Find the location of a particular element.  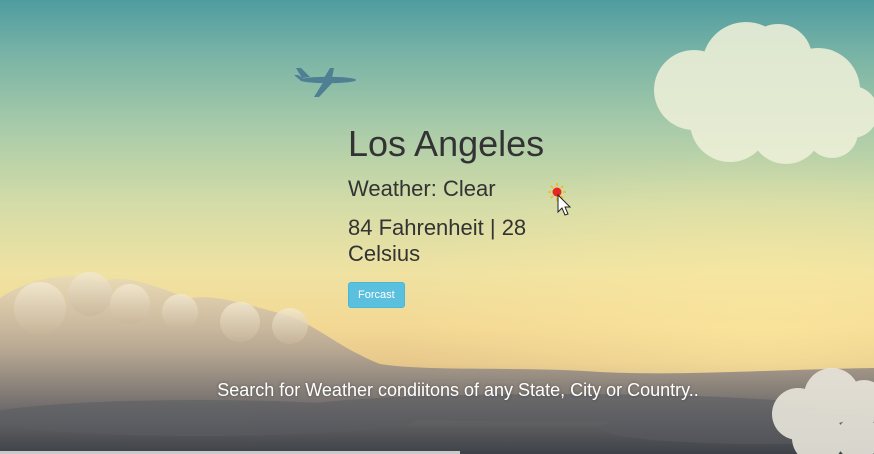

cloud-bottom-right is located at coordinates (821, 408).